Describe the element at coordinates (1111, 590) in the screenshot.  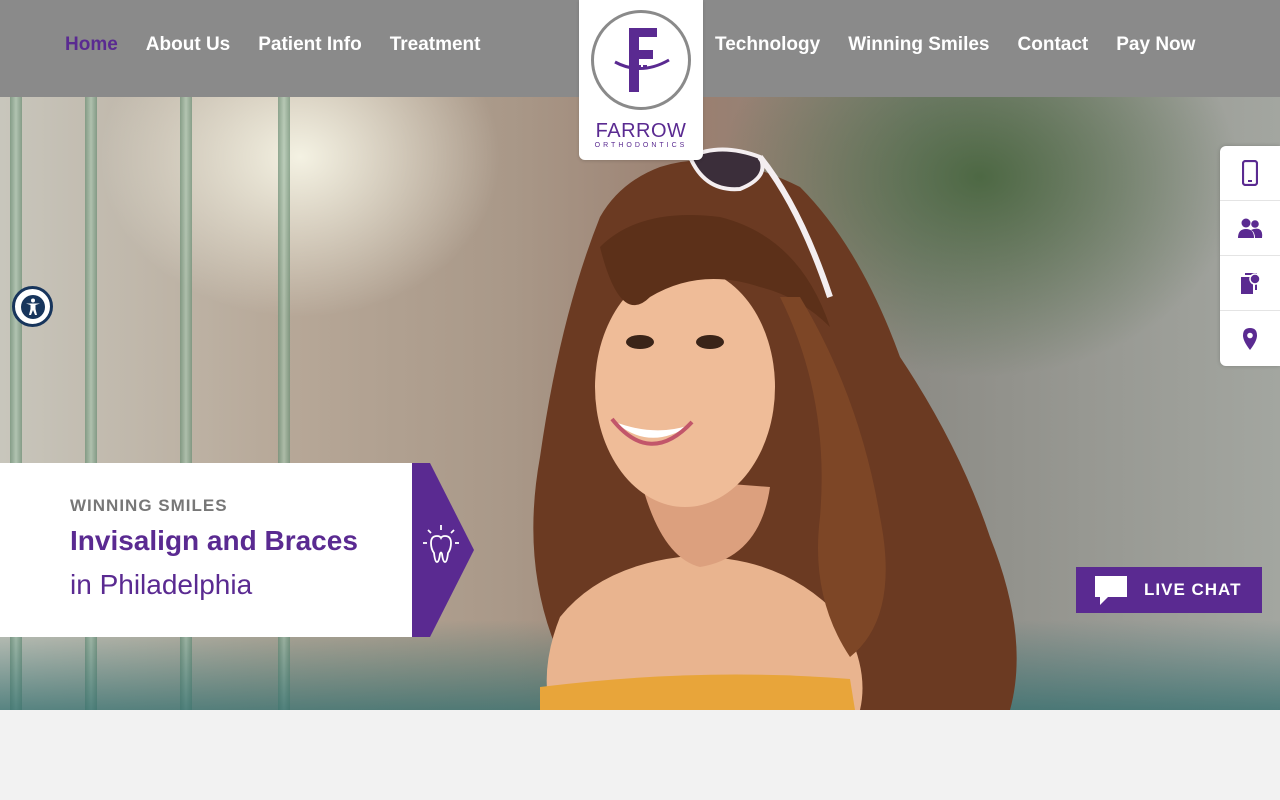
I see `chat-bubble-icon` at that location.